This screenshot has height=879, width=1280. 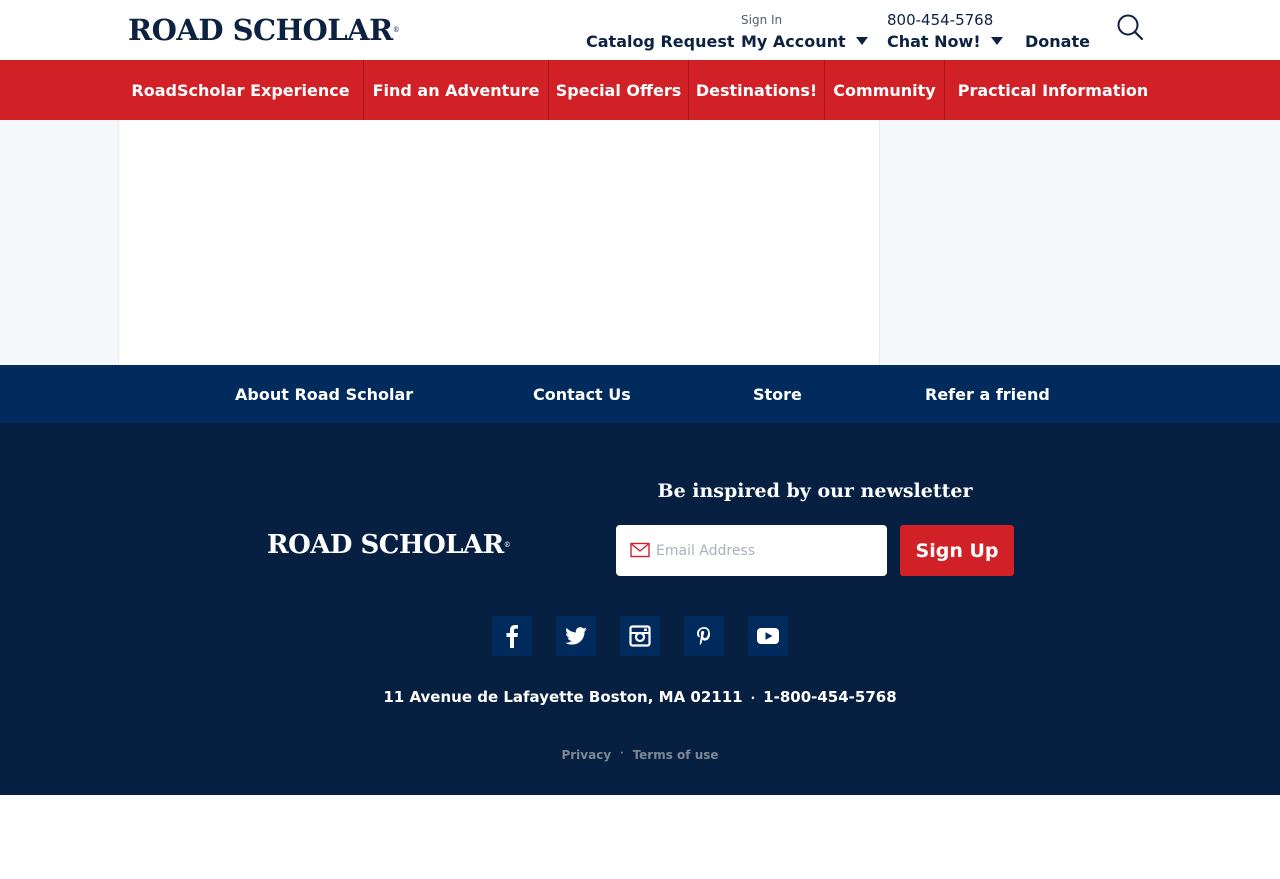 I want to click on header-phone: 800-454-5768, so click(x=940, y=20).